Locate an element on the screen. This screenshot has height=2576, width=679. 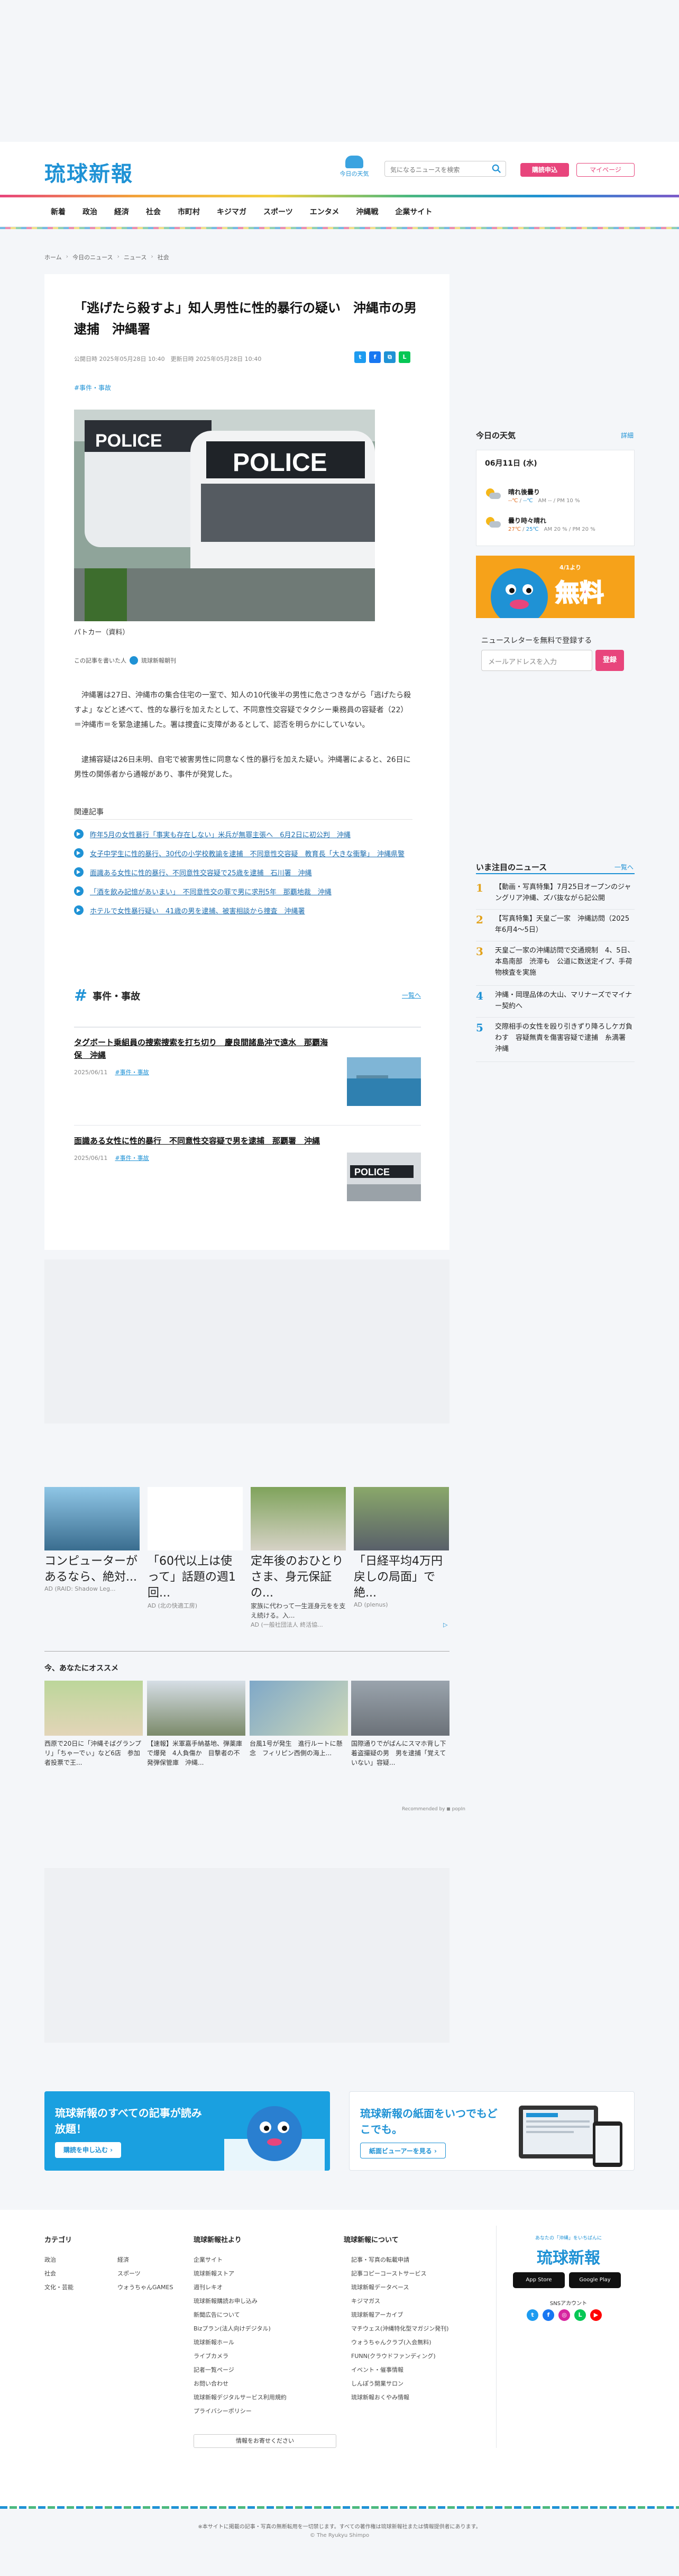
google-play-badge: Google Play is located at coordinates (595, 2280).